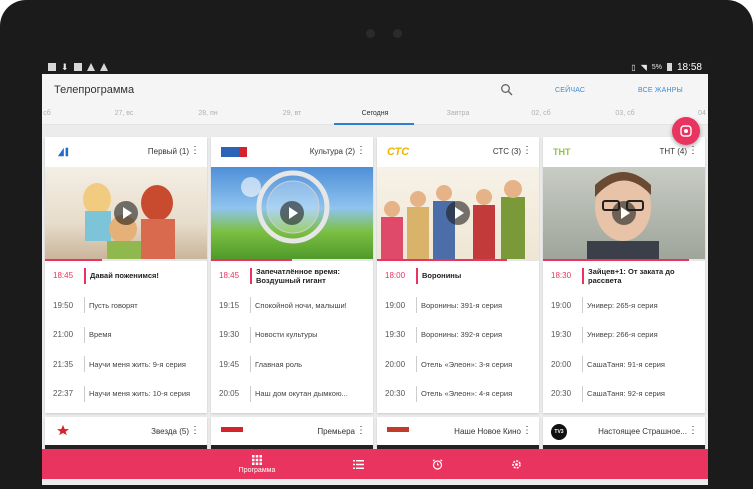  What do you see at coordinates (624, 306) in the screenshot?
I see `program-row: 19:00 Универ: 265-я серия` at bounding box center [624, 306].